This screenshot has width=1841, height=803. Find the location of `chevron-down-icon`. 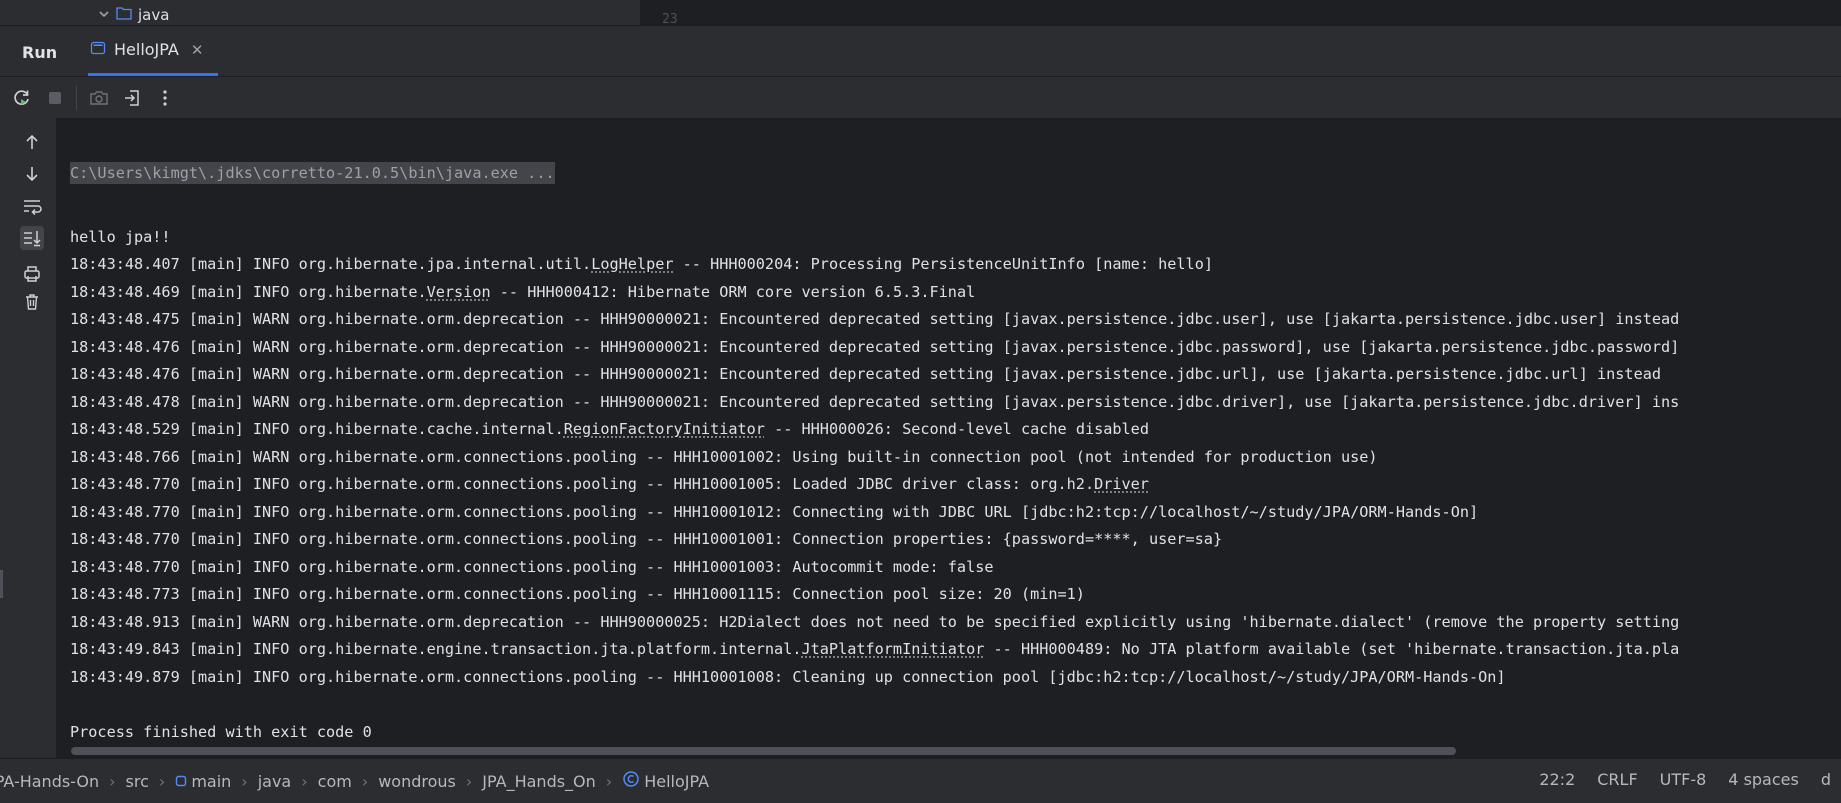

chevron-down-icon is located at coordinates (104, 15).